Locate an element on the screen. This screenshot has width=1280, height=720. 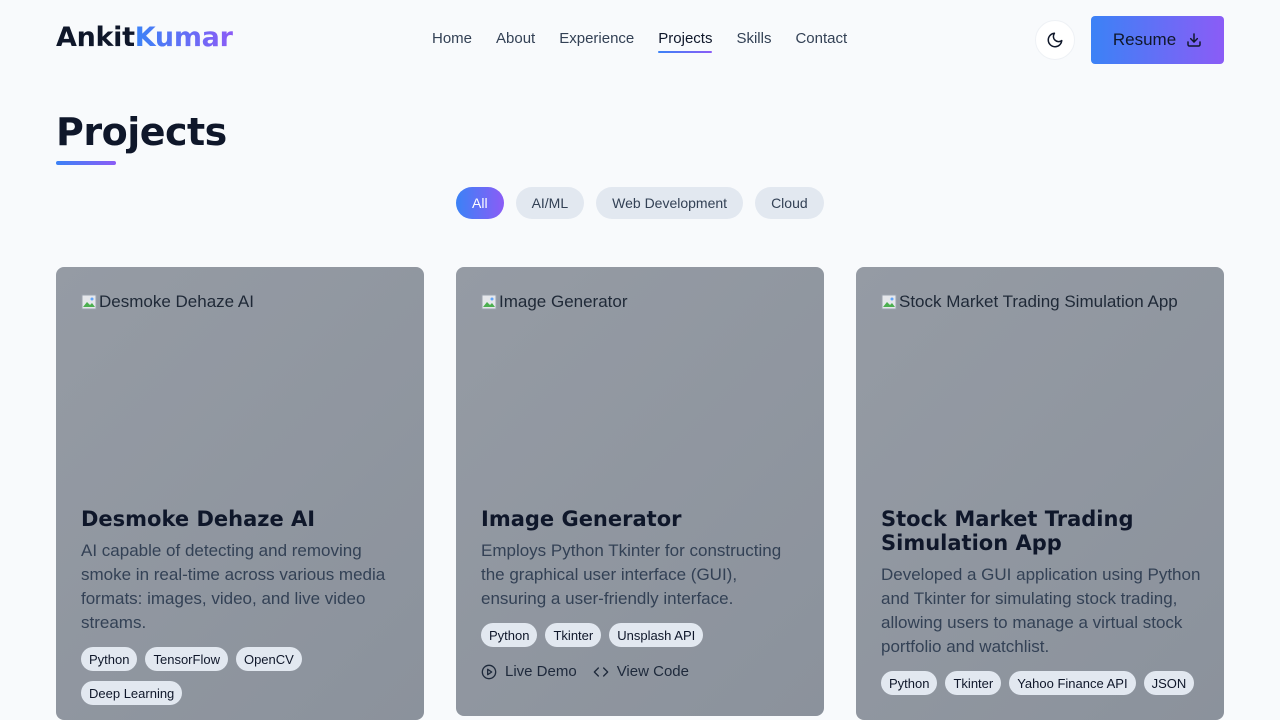
logo-last-name: Kumar is located at coordinates (183, 37).